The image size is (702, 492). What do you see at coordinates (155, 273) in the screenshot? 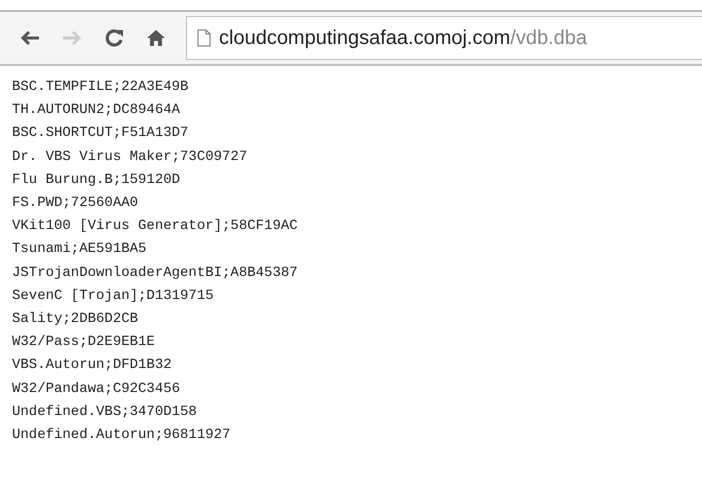
I see `text-line: JSTrojanDownloaderAgentBI;A8B45387` at bounding box center [155, 273].